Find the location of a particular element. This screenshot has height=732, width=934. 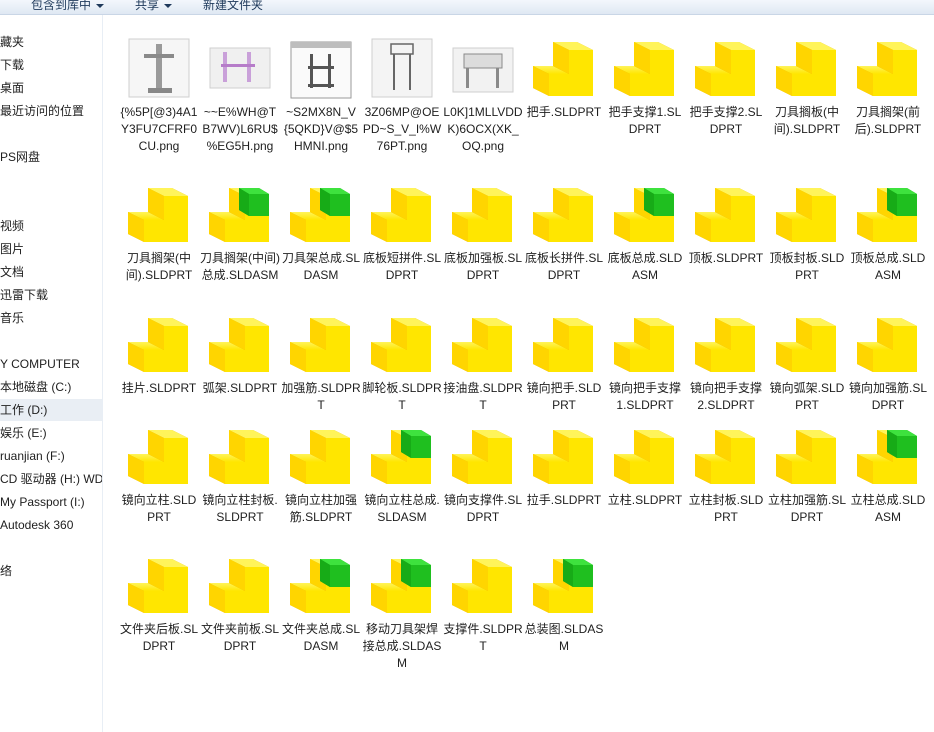

file-name: 刀具架总成.SLDASM is located at coordinates (320, 266).